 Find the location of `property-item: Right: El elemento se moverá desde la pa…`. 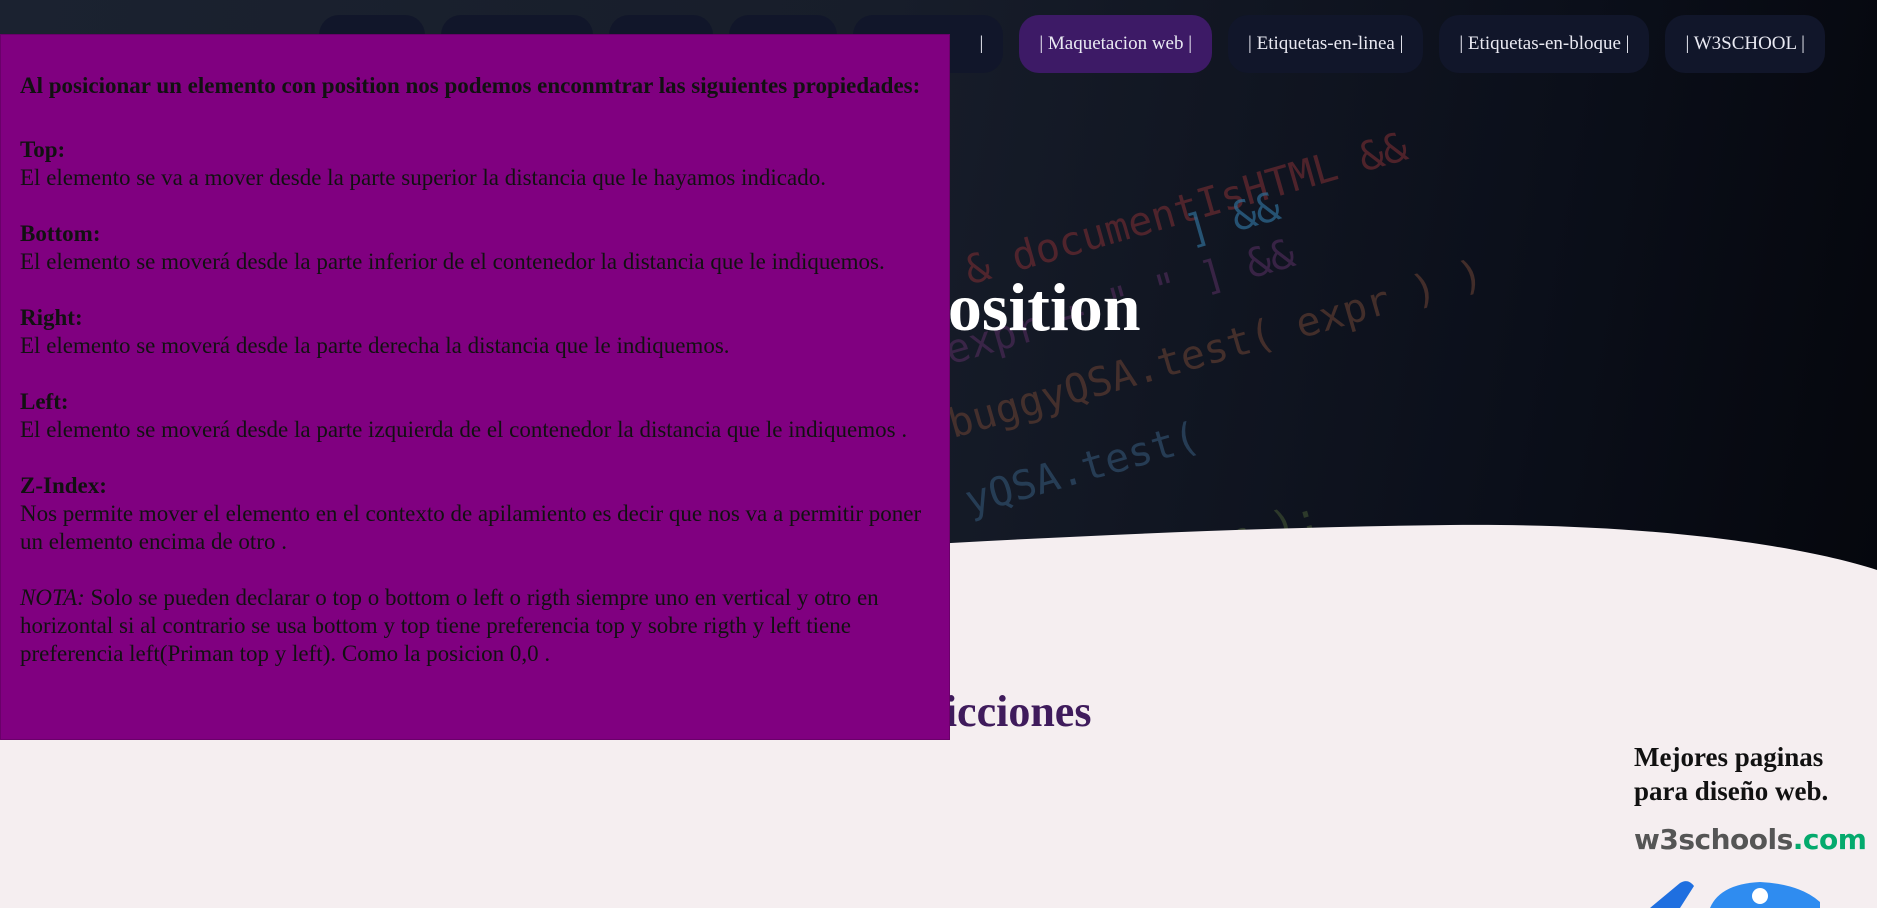

property-item: Right: El elemento se moverá desde la pa… is located at coordinates (480, 332).